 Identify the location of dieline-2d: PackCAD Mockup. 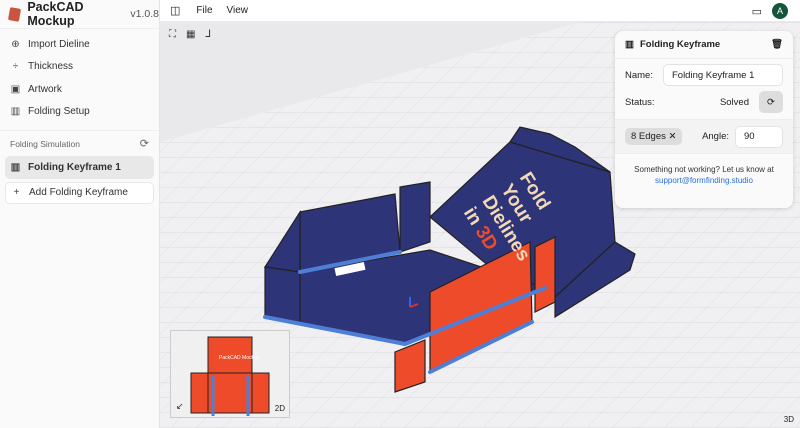
(230, 376).